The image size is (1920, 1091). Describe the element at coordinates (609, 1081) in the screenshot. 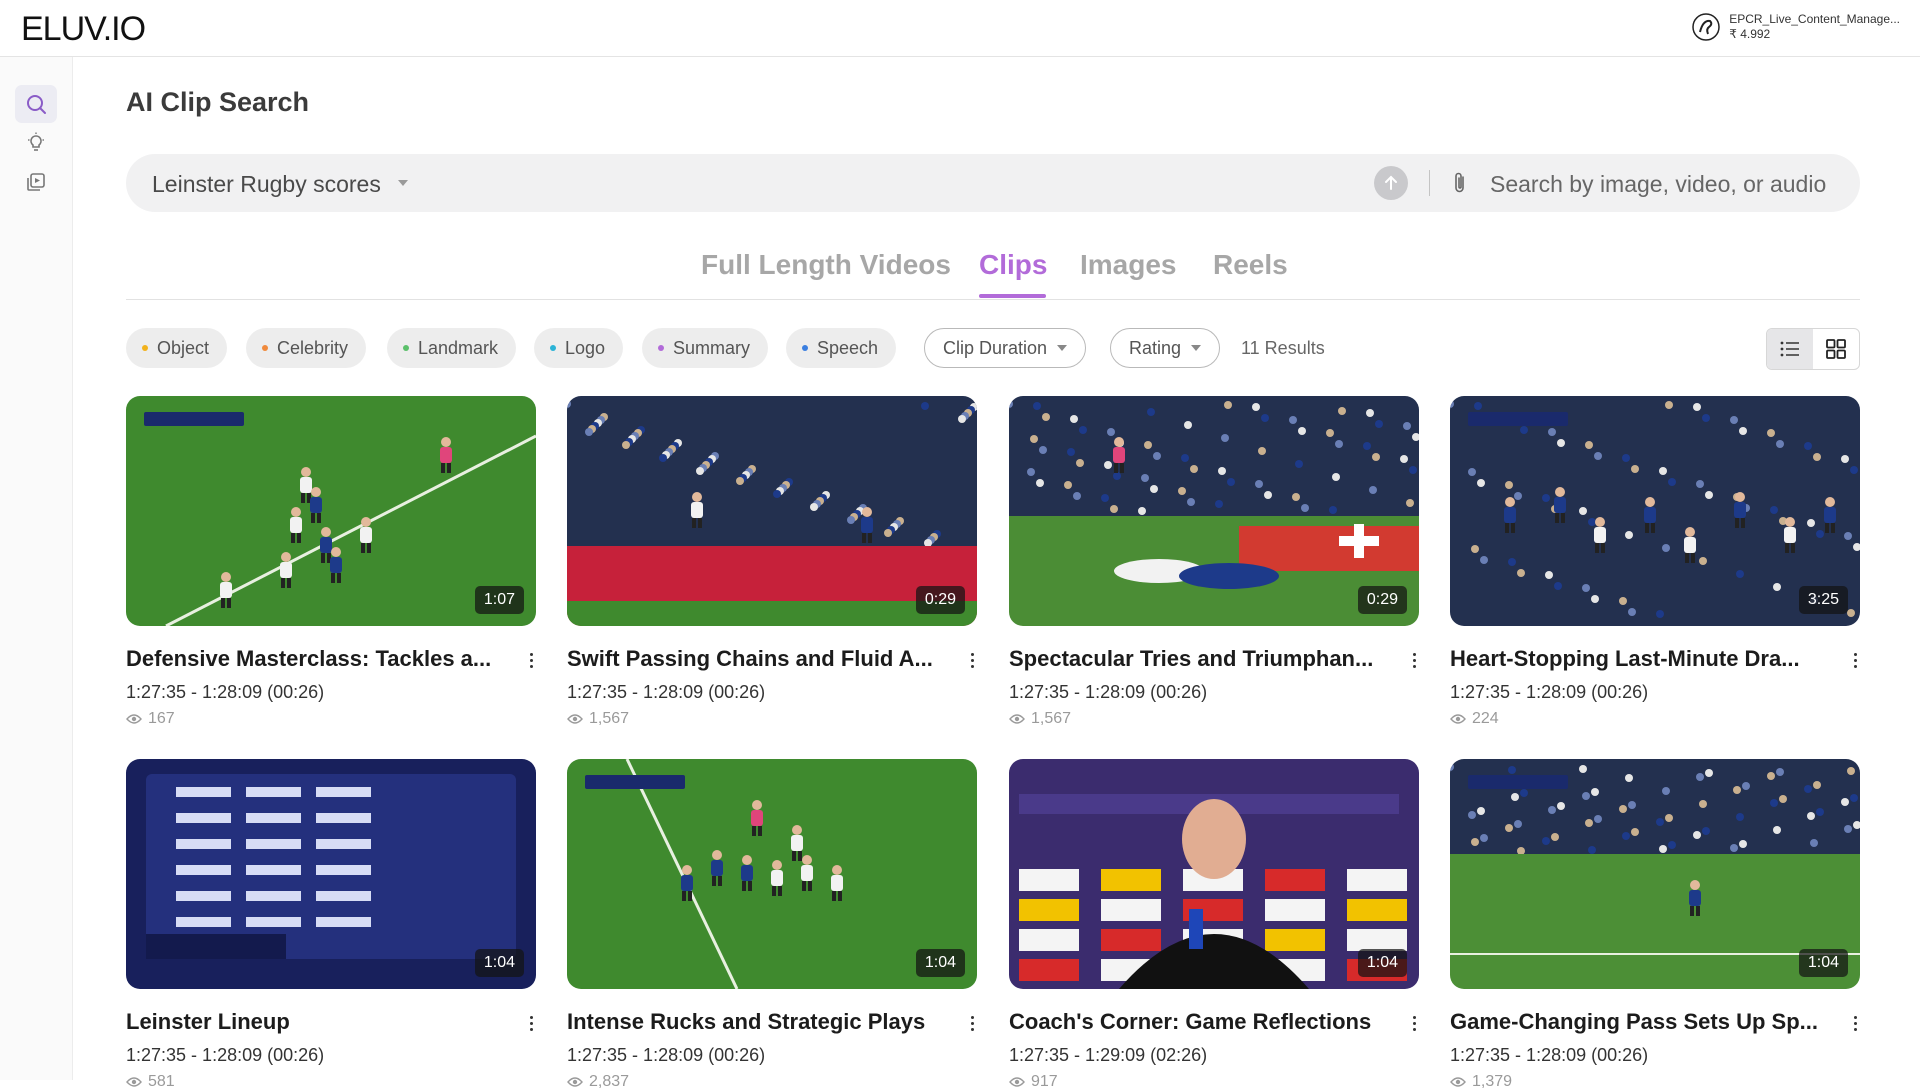

I see `view-count-value: 2,837` at that location.